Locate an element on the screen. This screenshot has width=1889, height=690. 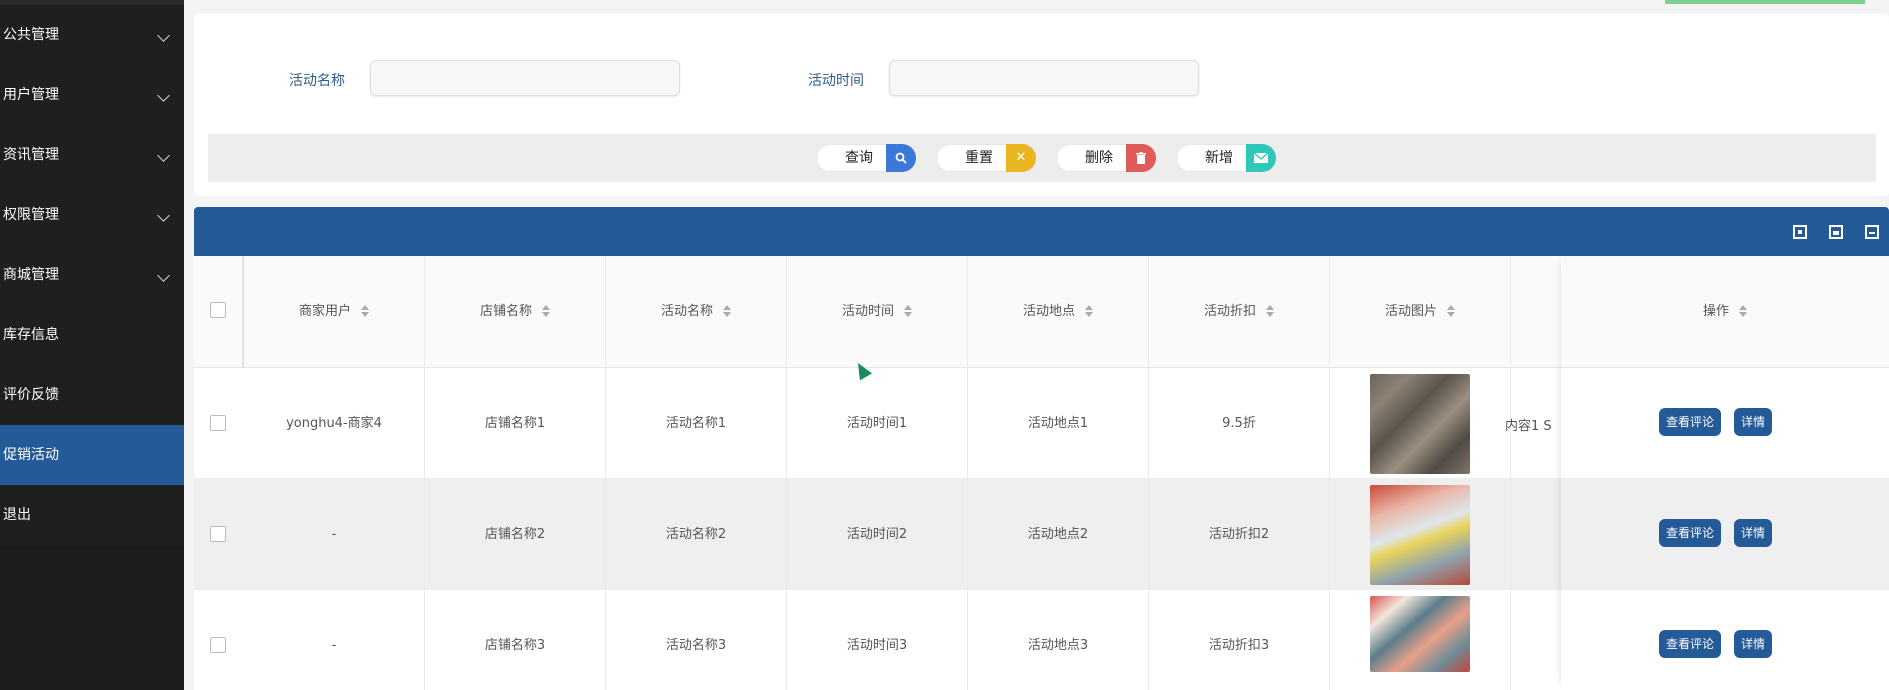
seafood-ice-photo is located at coordinates (1420, 535).